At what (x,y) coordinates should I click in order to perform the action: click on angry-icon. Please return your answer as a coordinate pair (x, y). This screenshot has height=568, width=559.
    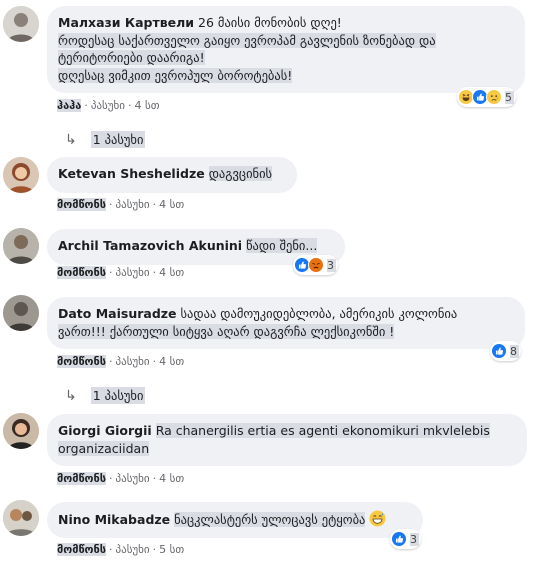
    Looking at the image, I should click on (316, 265).